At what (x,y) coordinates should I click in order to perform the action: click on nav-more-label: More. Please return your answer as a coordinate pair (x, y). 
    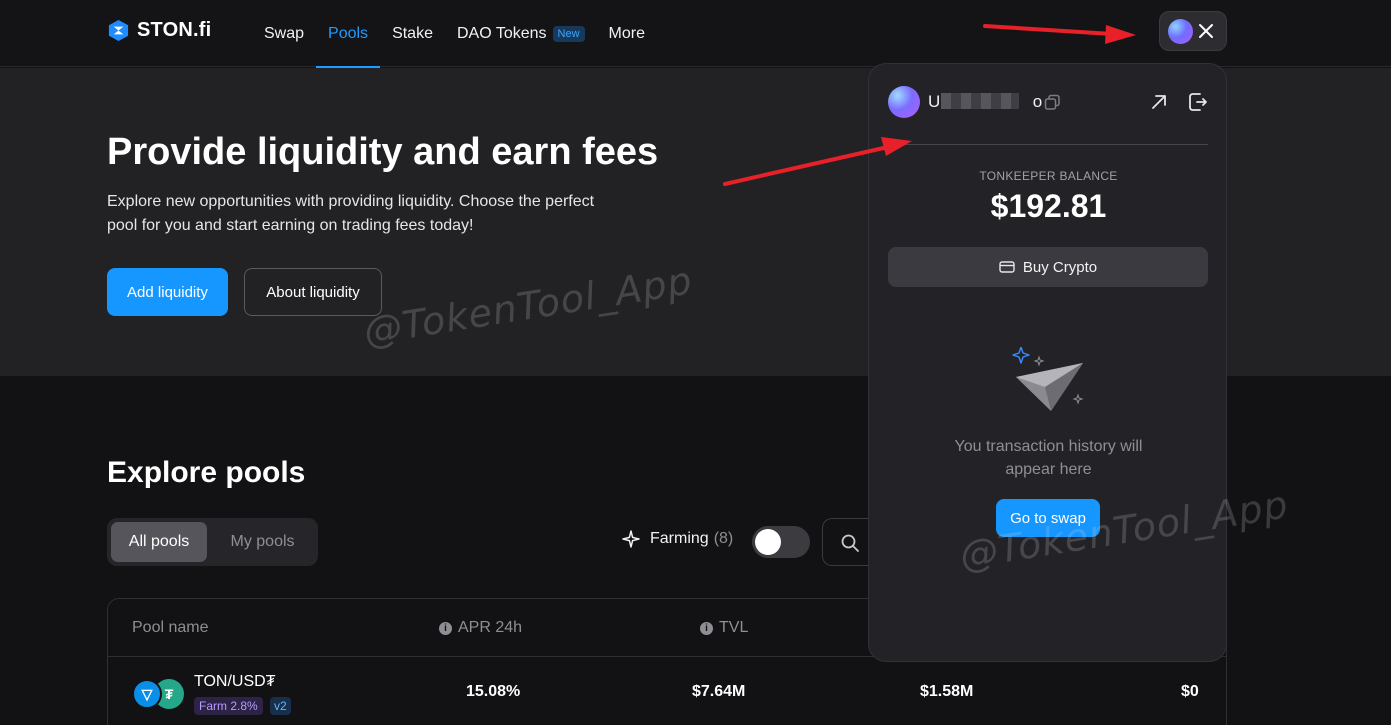
    Looking at the image, I should click on (626, 33).